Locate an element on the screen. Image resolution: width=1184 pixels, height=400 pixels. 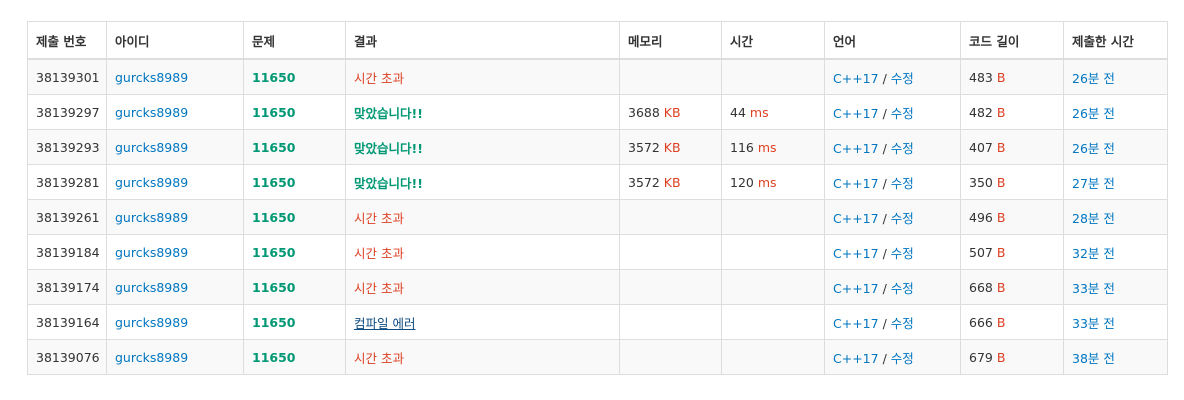
memory-value: 3688 is located at coordinates (644, 112).